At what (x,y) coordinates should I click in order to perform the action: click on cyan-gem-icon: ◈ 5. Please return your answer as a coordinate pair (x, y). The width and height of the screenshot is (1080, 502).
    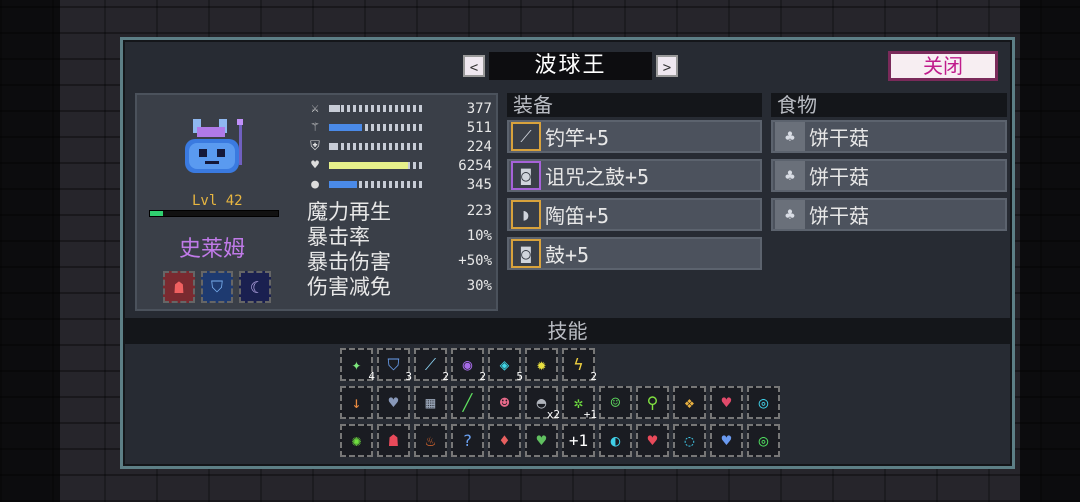
    Looking at the image, I should click on (505, 365).